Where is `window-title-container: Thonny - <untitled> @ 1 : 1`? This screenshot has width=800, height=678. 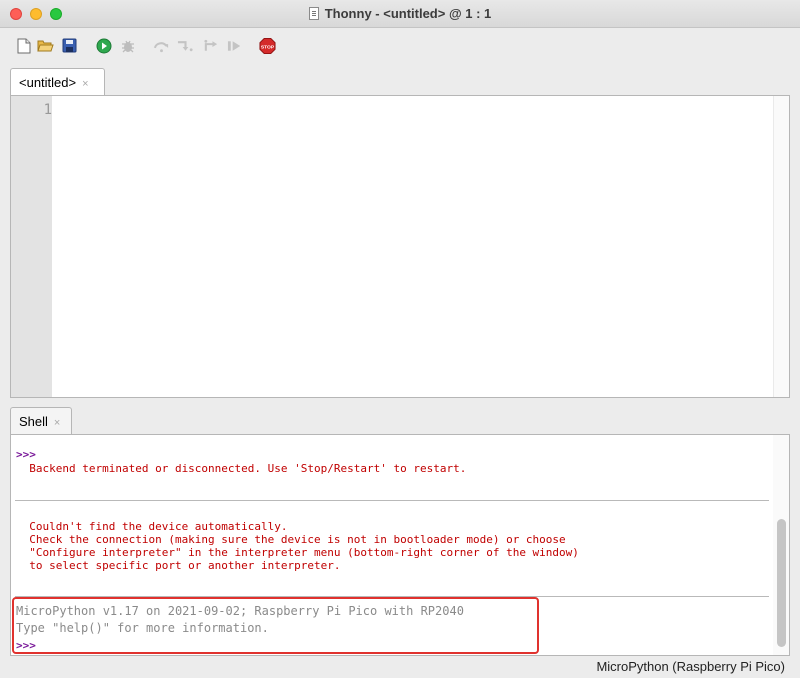
window-title-container: Thonny - <untitled> @ 1 : 1 is located at coordinates (400, 13).